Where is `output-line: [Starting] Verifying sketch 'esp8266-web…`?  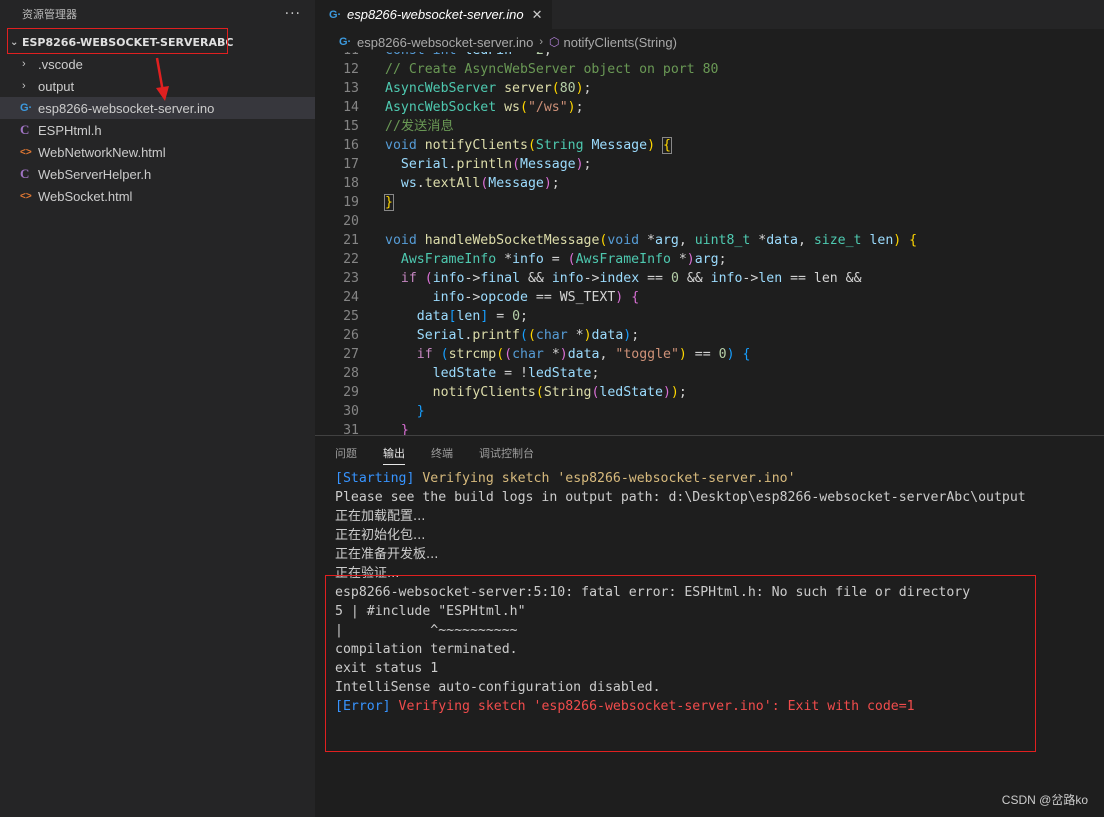 output-line: [Starting] Verifying sketch 'esp8266-web… is located at coordinates (680, 478).